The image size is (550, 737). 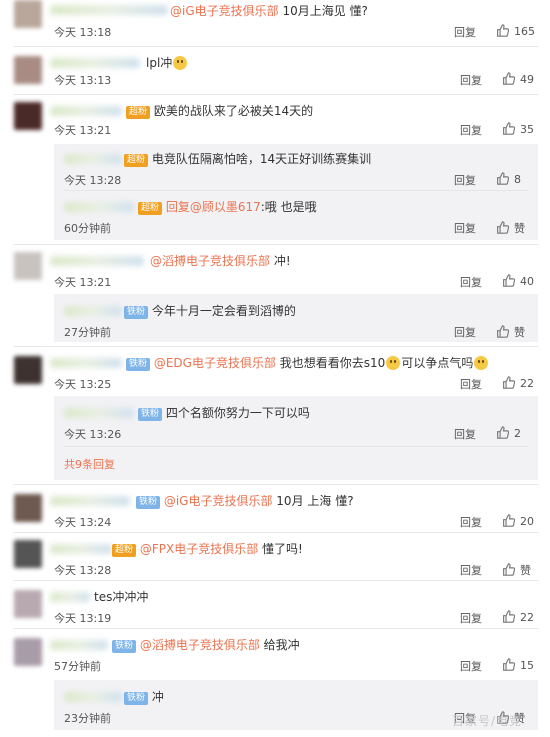 What do you see at coordinates (124, 550) in the screenshot?
I see `super-fan-badge: 超粉` at bounding box center [124, 550].